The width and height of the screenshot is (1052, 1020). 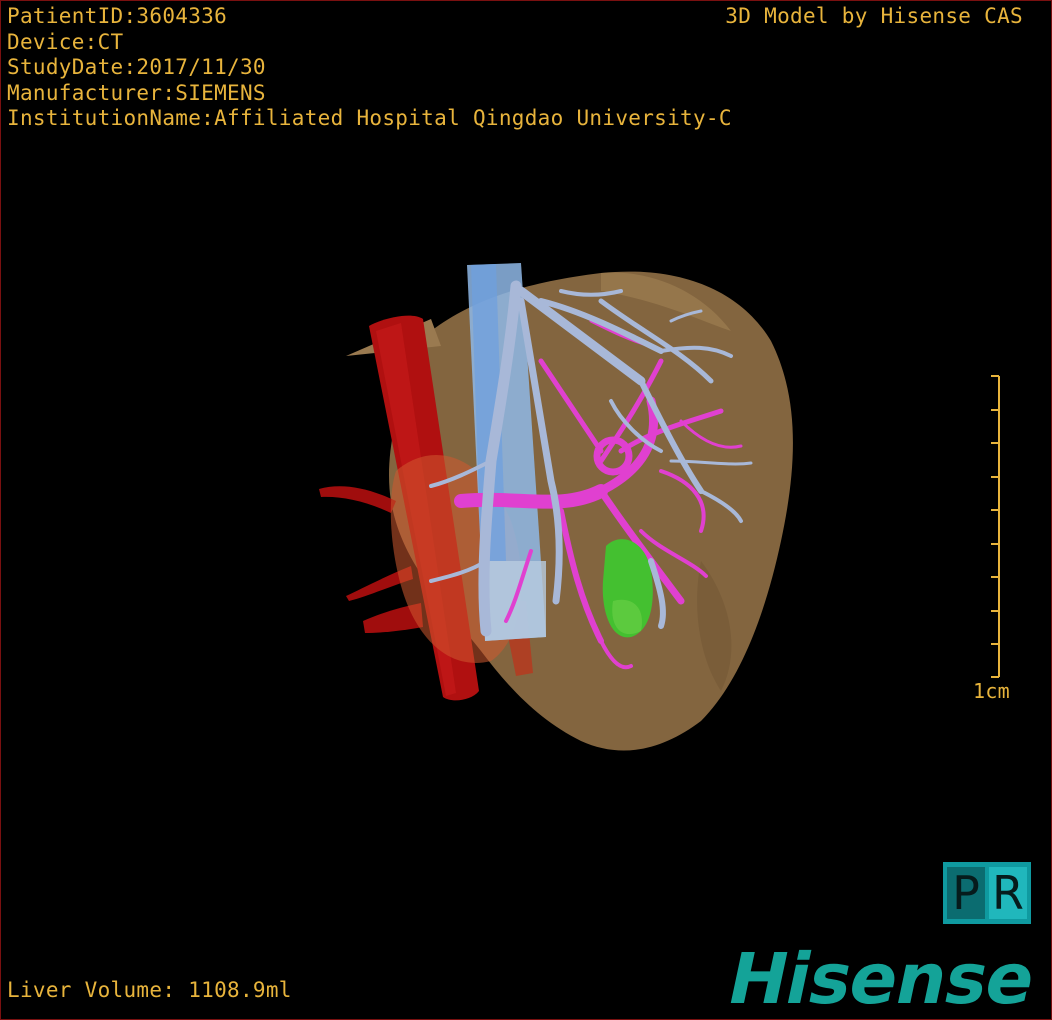 What do you see at coordinates (874, 16) in the screenshot?
I see `model-credit-text: 3D Model by Hisense CAS` at bounding box center [874, 16].